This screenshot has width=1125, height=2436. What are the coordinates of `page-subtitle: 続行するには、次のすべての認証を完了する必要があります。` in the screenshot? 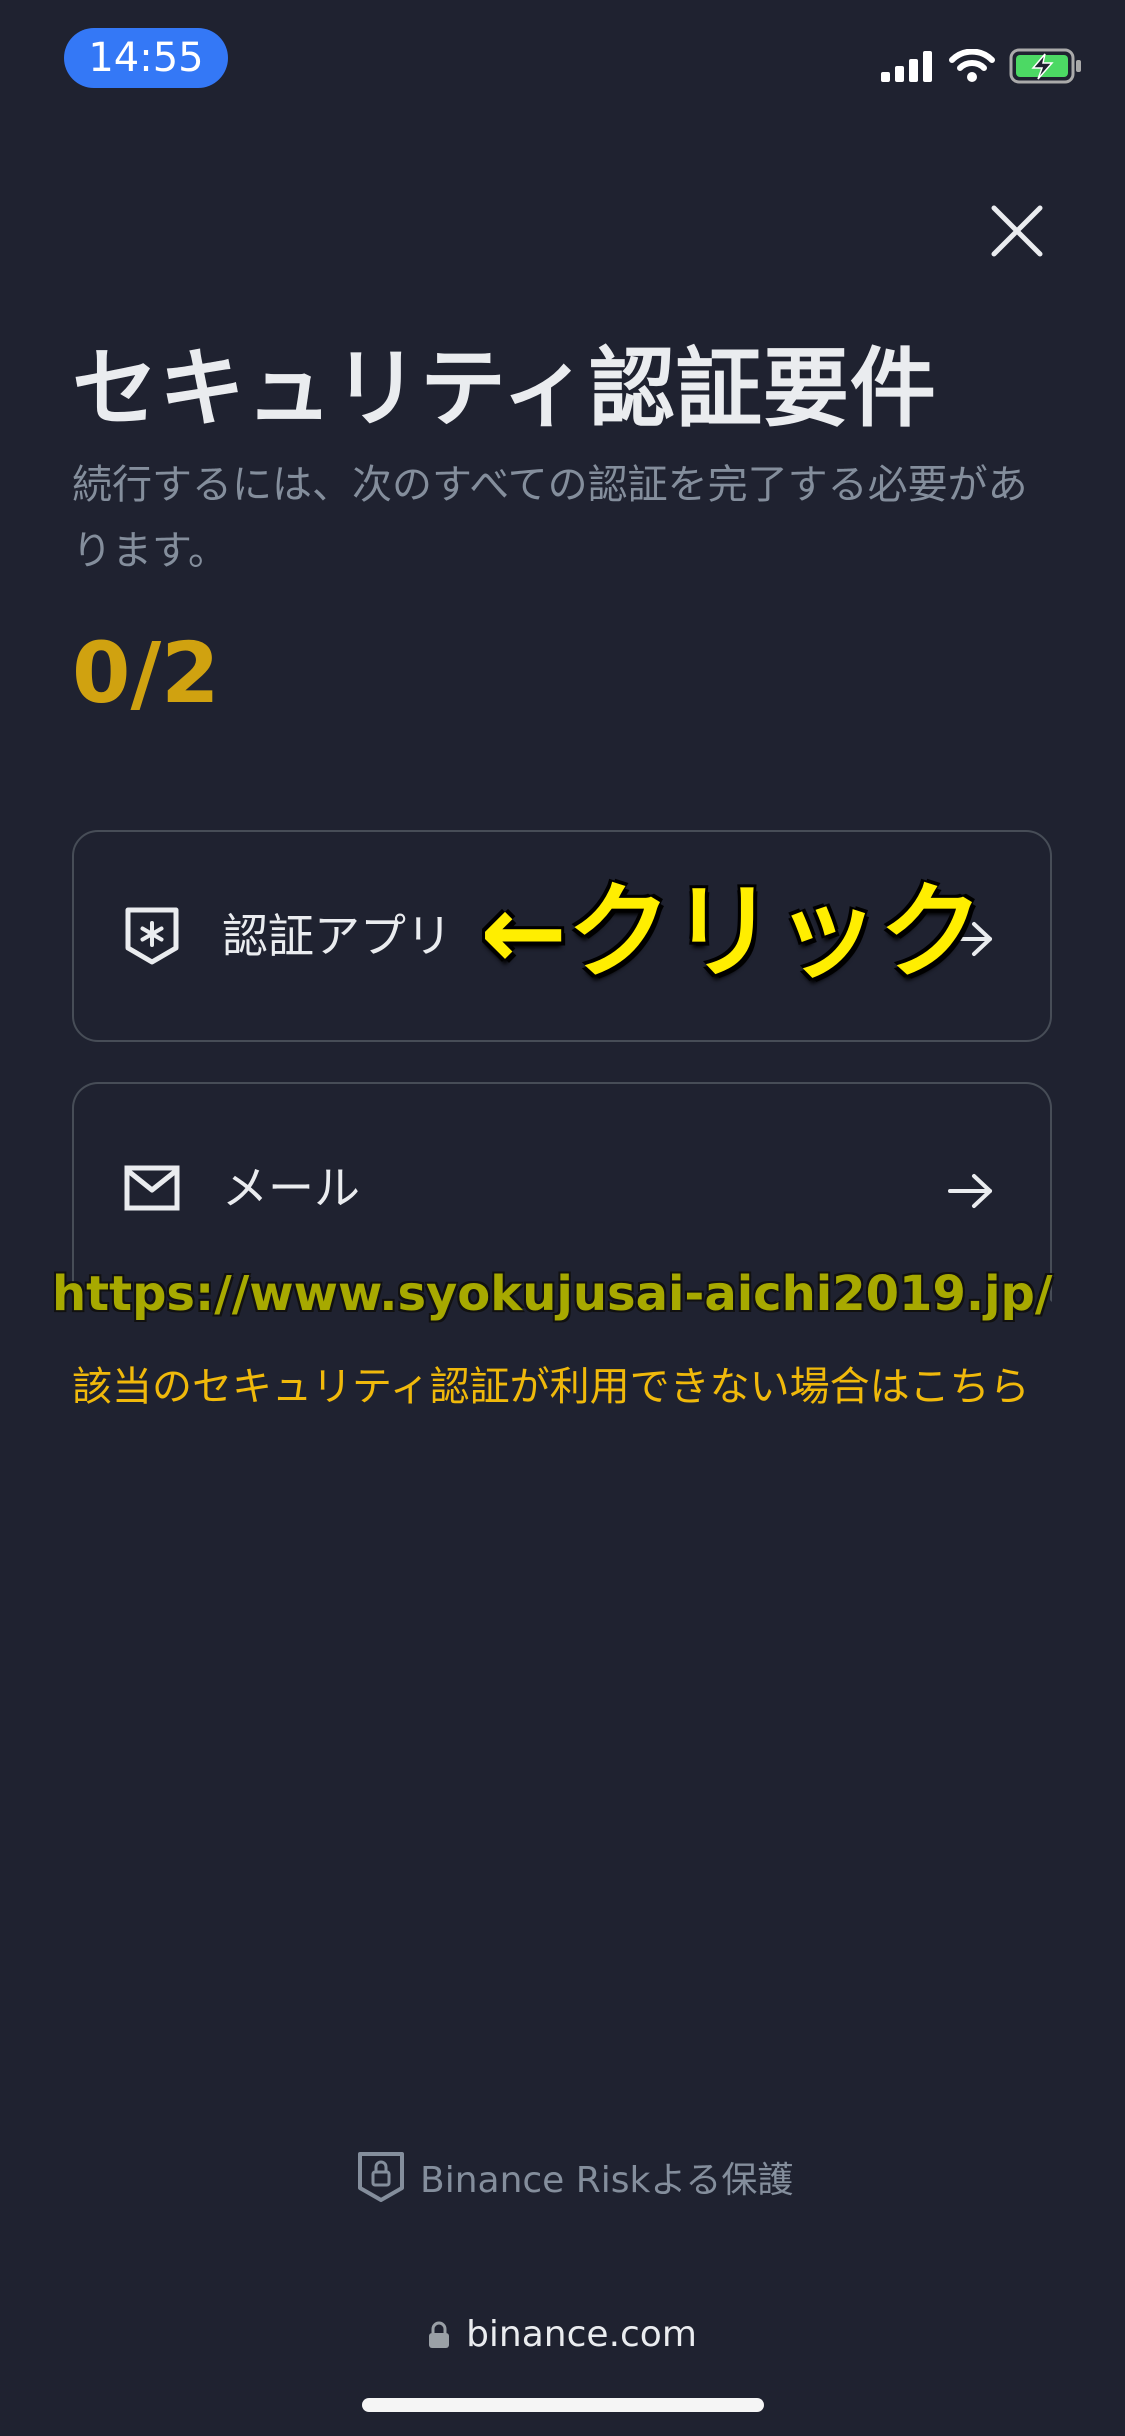 It's located at (550, 518).